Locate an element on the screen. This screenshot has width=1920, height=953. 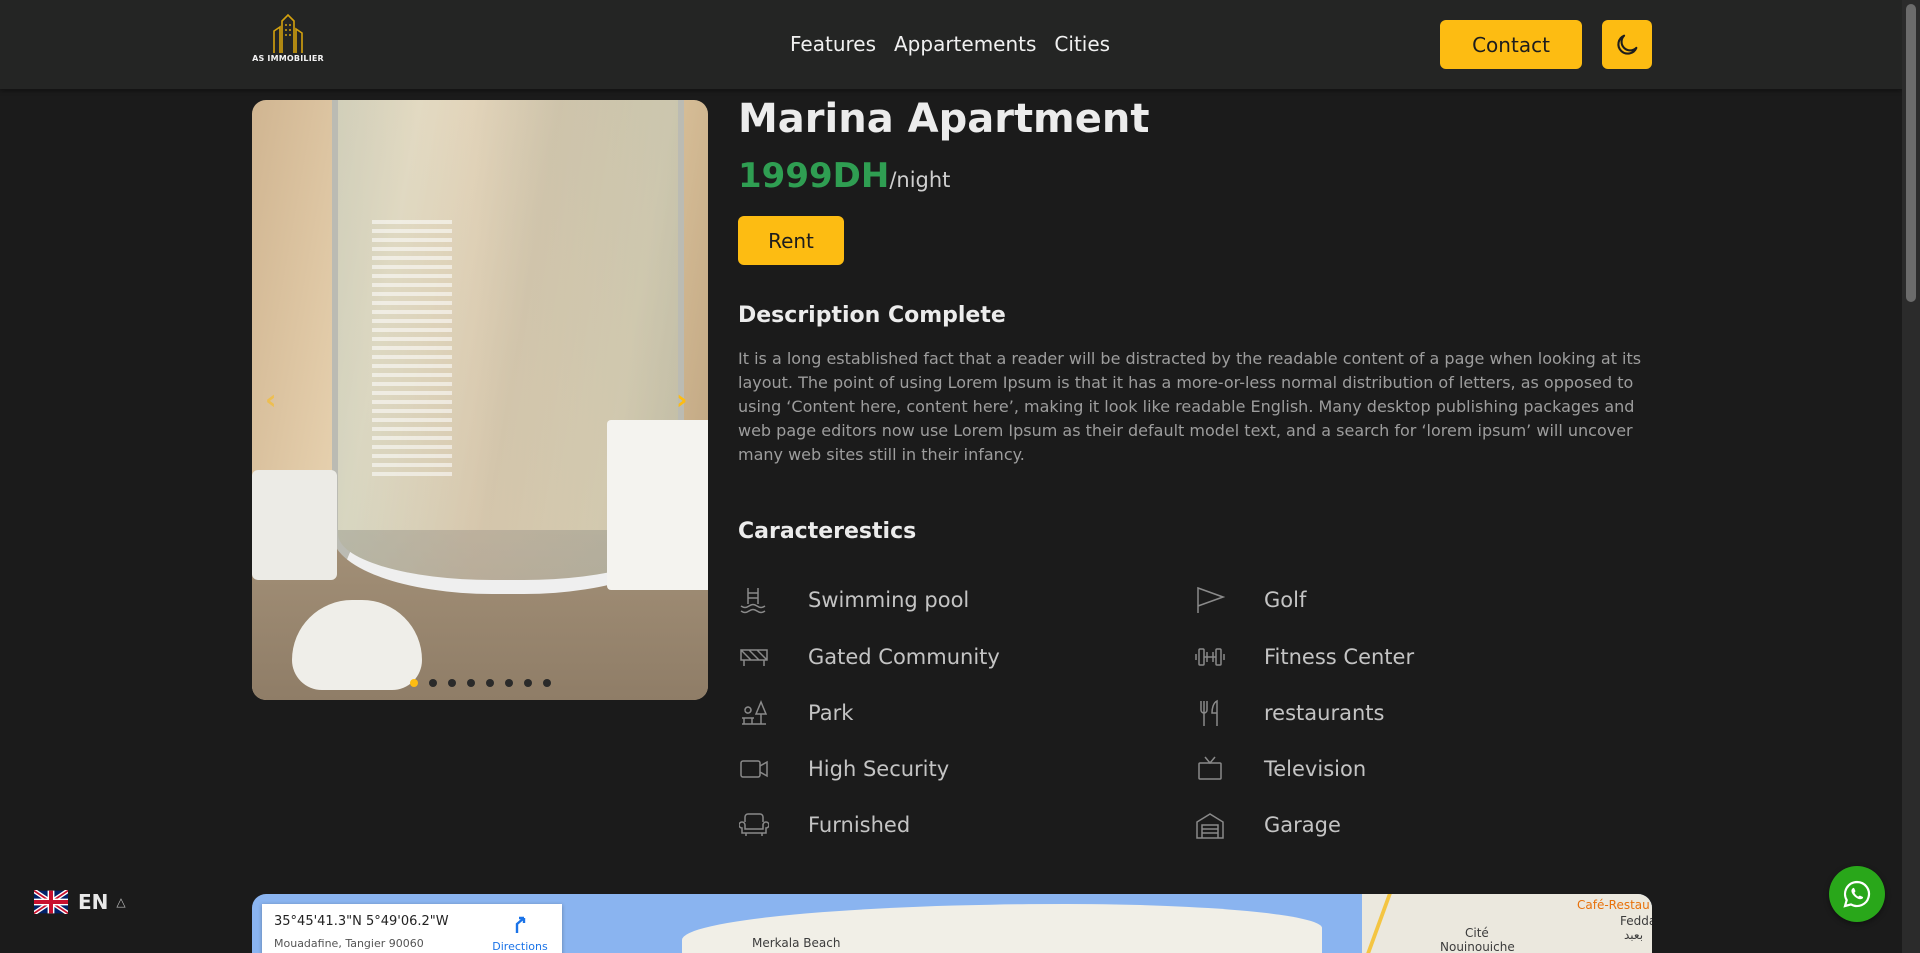
feature-item: Swimming pool is located at coordinates (853, 600).